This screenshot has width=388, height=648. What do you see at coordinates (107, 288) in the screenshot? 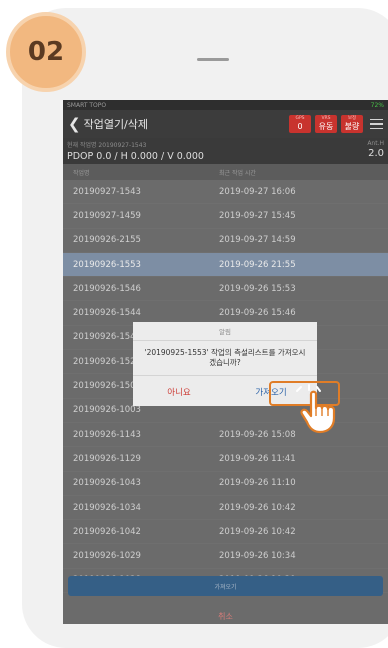
I see `job-name: 20190926-1546` at bounding box center [107, 288].